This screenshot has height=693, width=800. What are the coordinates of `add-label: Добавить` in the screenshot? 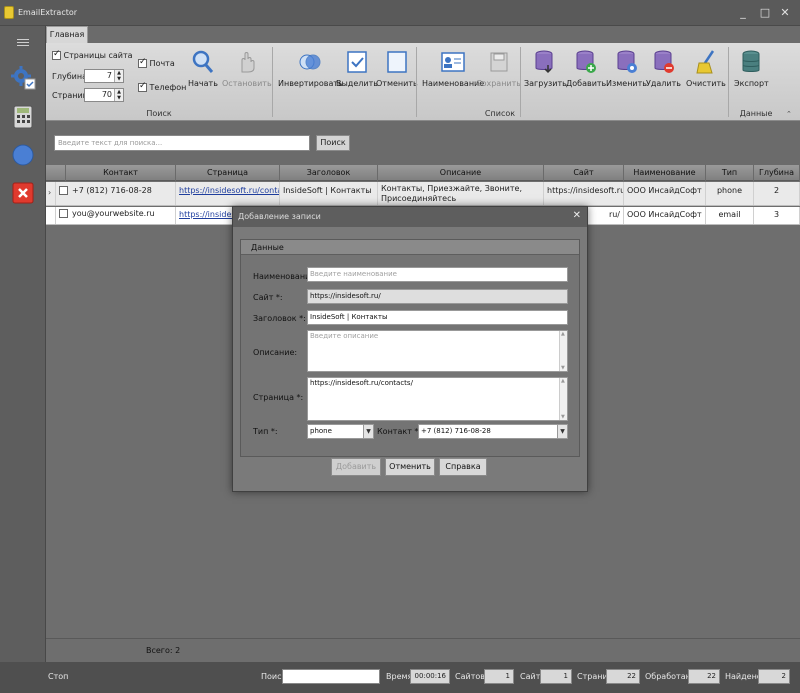 It's located at (586, 83).